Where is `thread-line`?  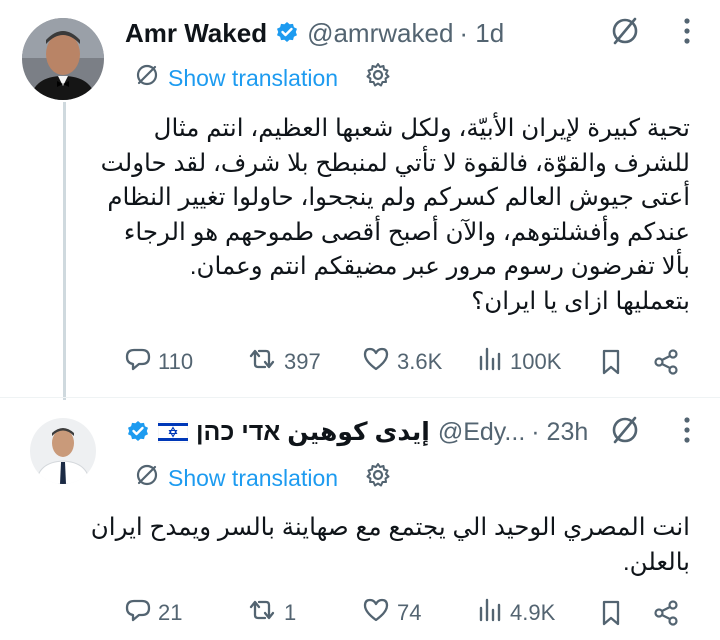 thread-line is located at coordinates (64, 251).